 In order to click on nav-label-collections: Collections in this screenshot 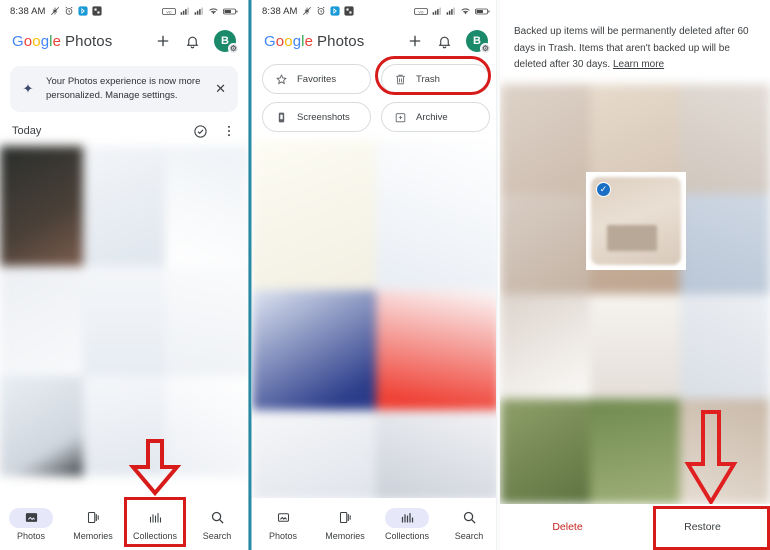, I will do `click(407, 535)`.